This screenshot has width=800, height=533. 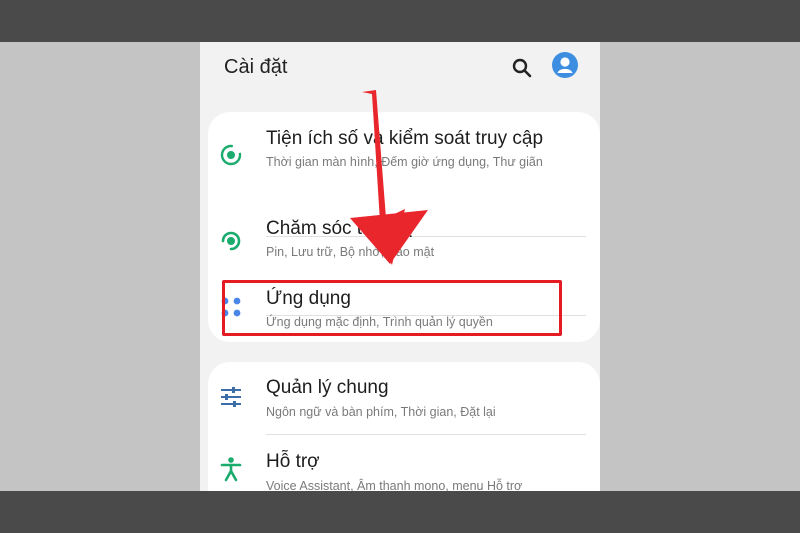 What do you see at coordinates (231, 397) in the screenshot?
I see `general-management-icon` at bounding box center [231, 397].